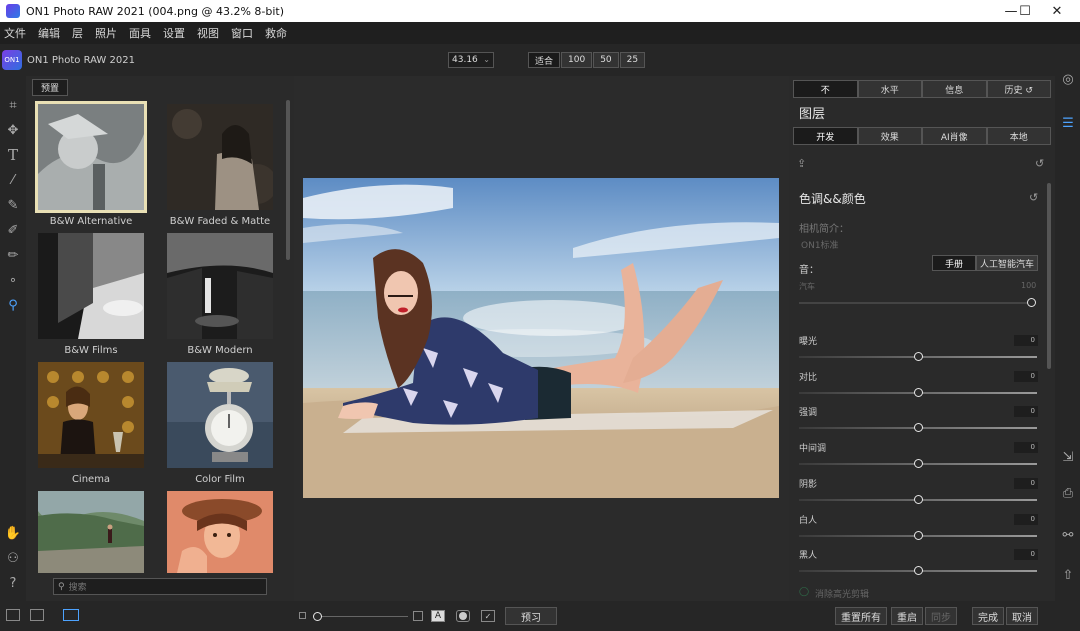 The image size is (1080, 631). Describe the element at coordinates (471, 60) in the screenshot. I see `zoom-select: 43.16 ⌄` at that location.